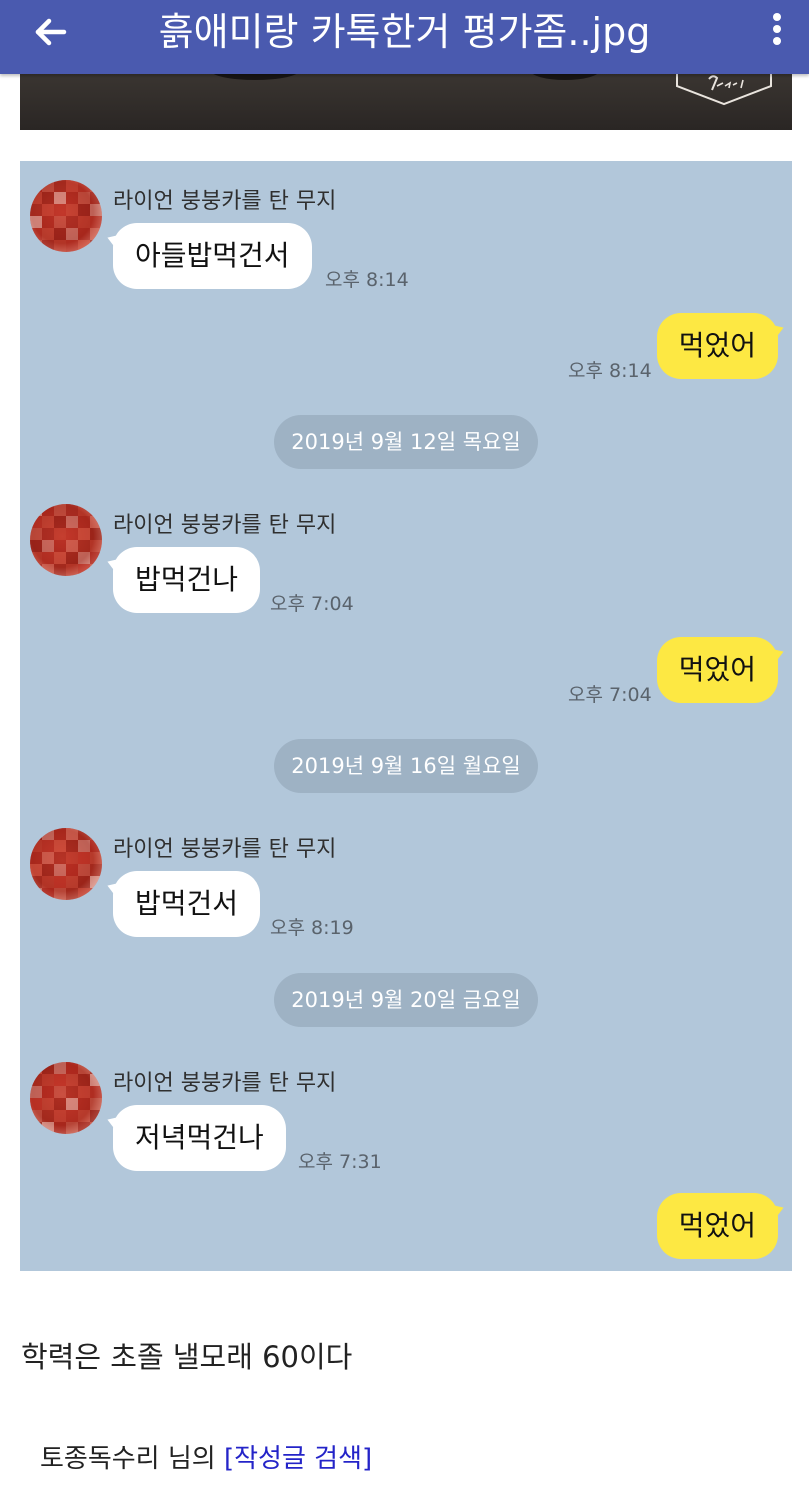 The height and width of the screenshot is (1485, 809). Describe the element at coordinates (724, 90) in the screenshot. I see `watermark-badge-icon` at that location.